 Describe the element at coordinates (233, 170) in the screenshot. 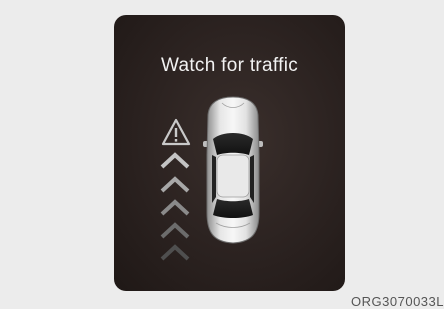

I see `car-top-view-icon` at that location.